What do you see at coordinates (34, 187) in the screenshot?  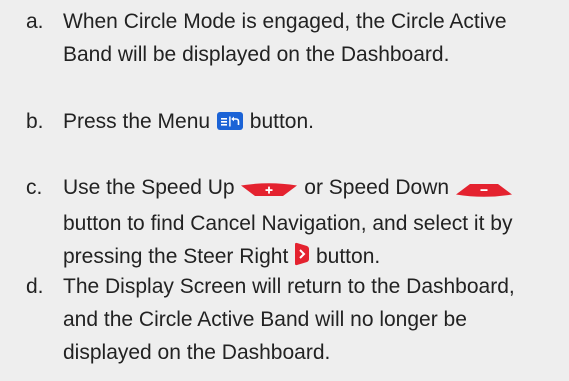 I see `step-letter: c.` at bounding box center [34, 187].